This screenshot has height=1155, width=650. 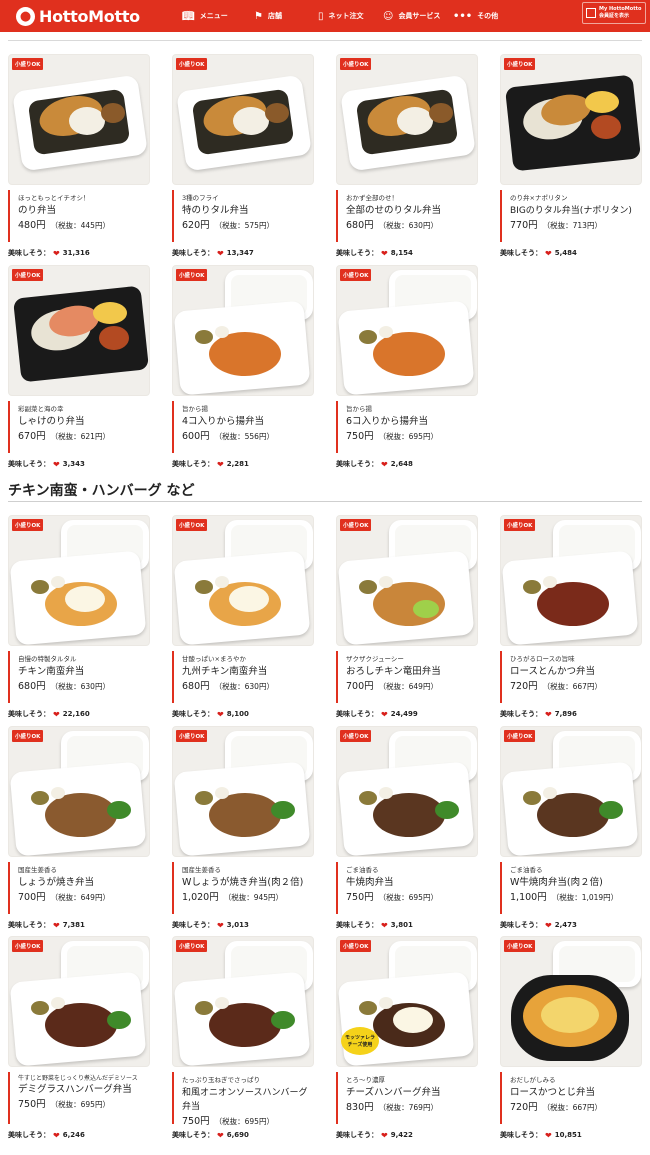 I want to click on menu-item-info: 旨から揚 4コ入りから揚弁当 600円 （税抜：556円）, so click(x=243, y=427).